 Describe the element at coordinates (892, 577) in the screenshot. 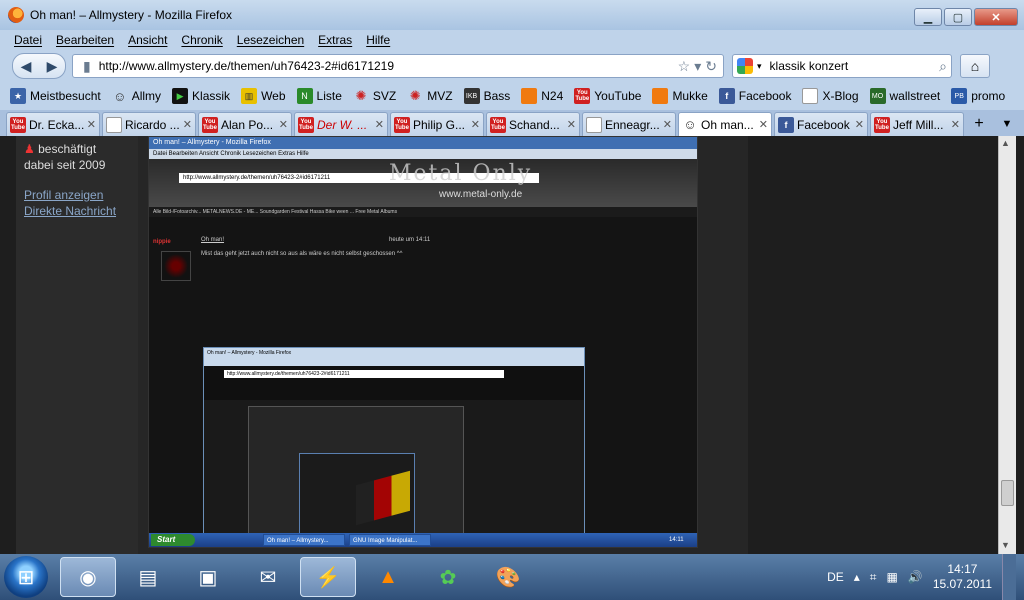

I see `network-icon: ▦` at that location.